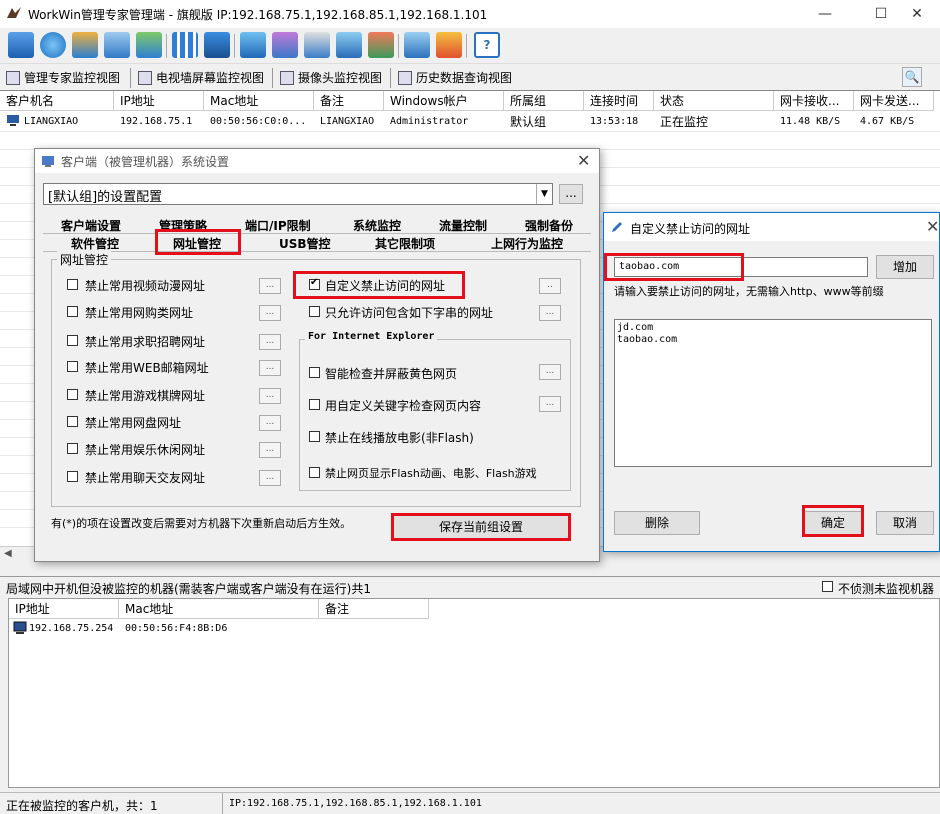 This screenshot has width=940, height=814. I want to click on block-video-checkbox, so click(72, 284).